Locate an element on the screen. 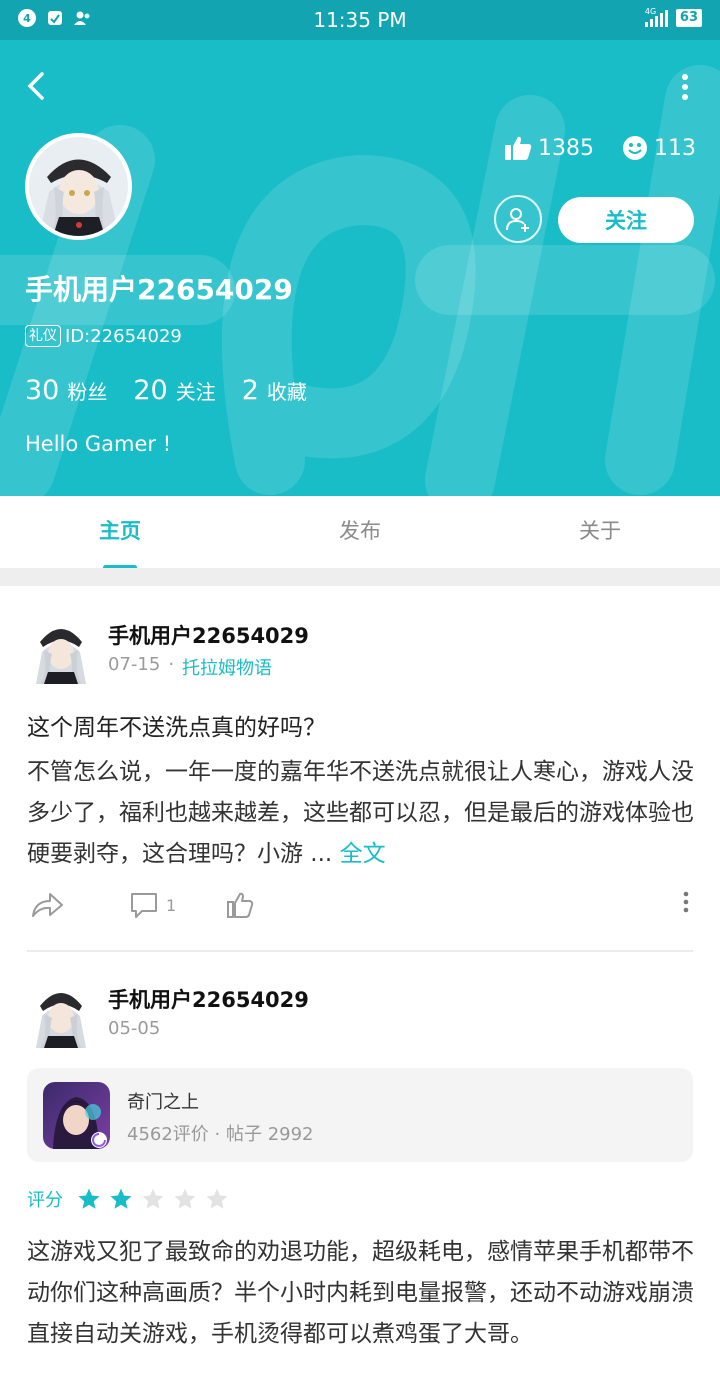 The height and width of the screenshot is (1373, 720). post-title: 这个周年不送洗点真的好吗？ is located at coordinates (176, 728).